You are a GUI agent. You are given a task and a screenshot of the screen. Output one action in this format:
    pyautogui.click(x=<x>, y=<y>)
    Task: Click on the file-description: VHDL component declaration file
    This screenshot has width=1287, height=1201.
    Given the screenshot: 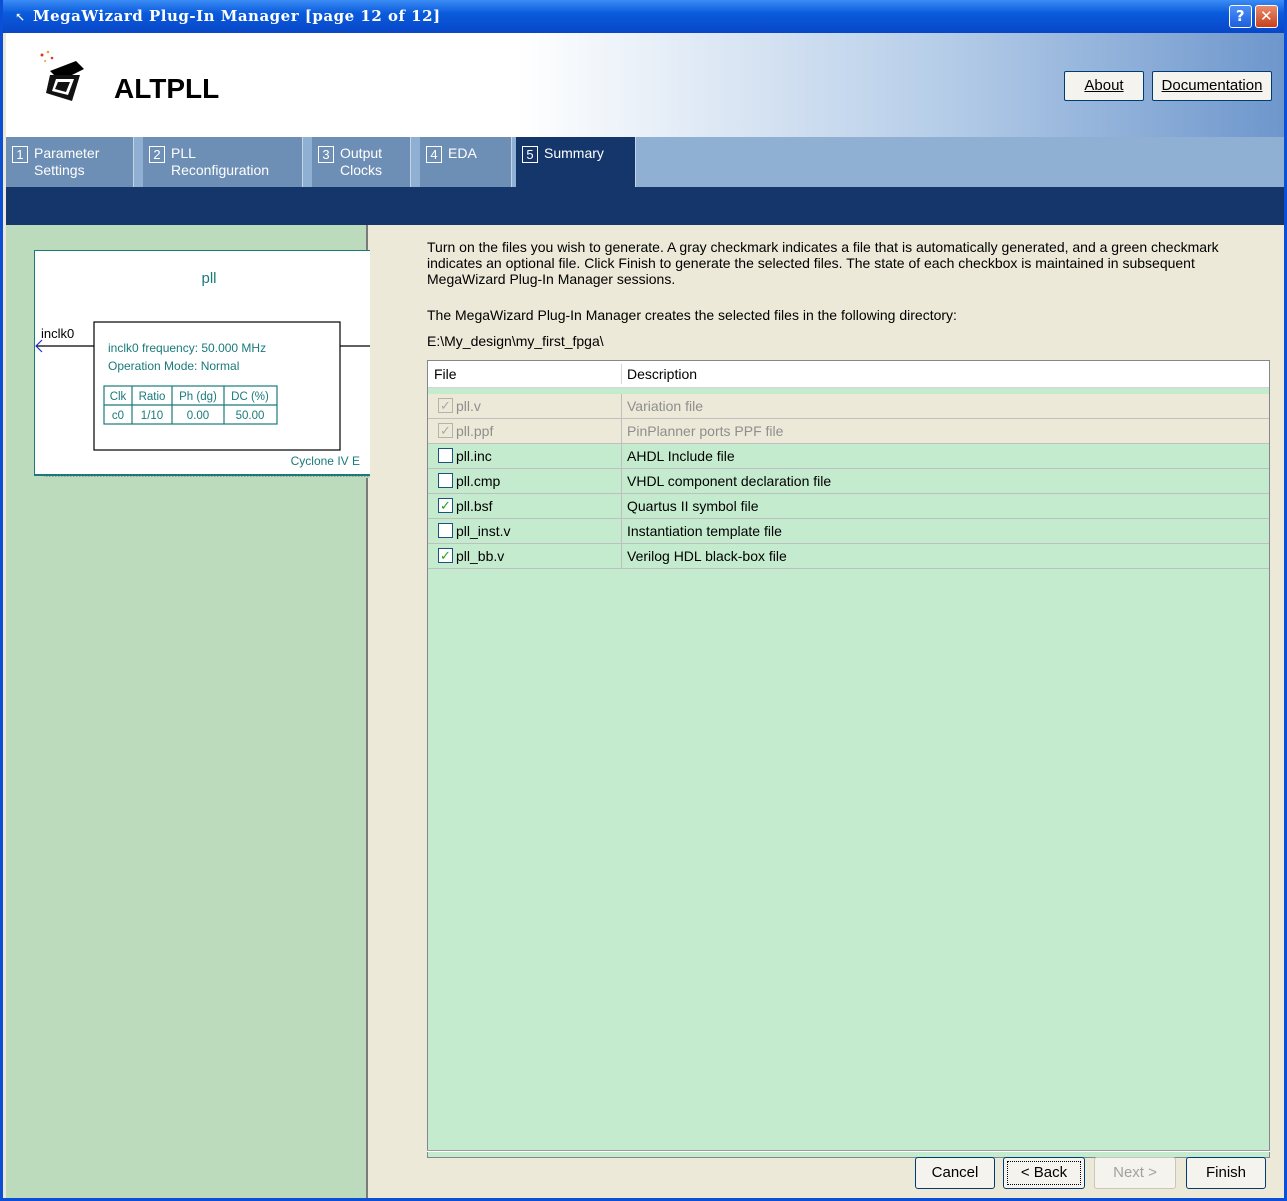 What is the action you would take?
    pyautogui.click(x=729, y=481)
    